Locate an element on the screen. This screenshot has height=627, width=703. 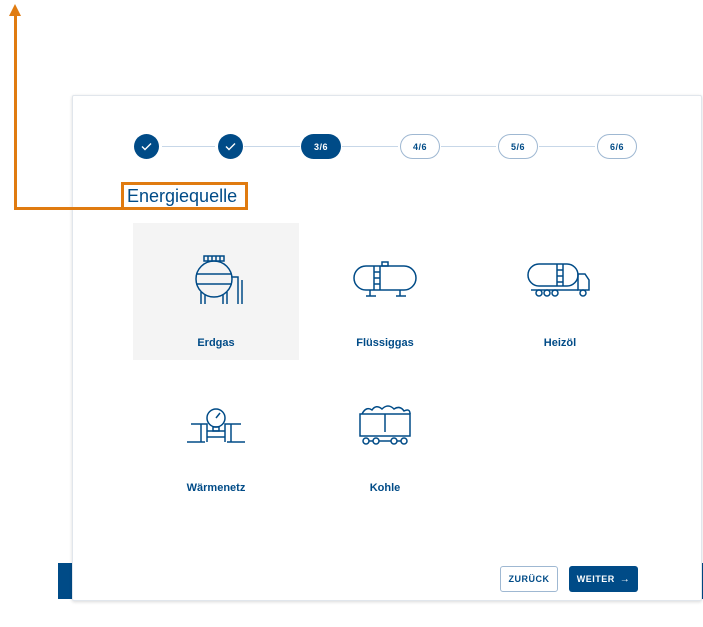
option-label: Erdgas is located at coordinates (216, 343).